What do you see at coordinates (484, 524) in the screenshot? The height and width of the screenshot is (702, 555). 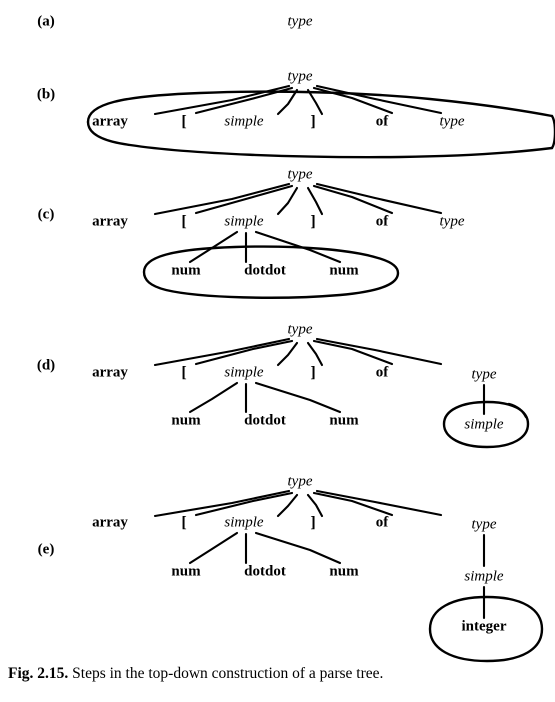 I see `row-e-nonterminal-type: type` at bounding box center [484, 524].